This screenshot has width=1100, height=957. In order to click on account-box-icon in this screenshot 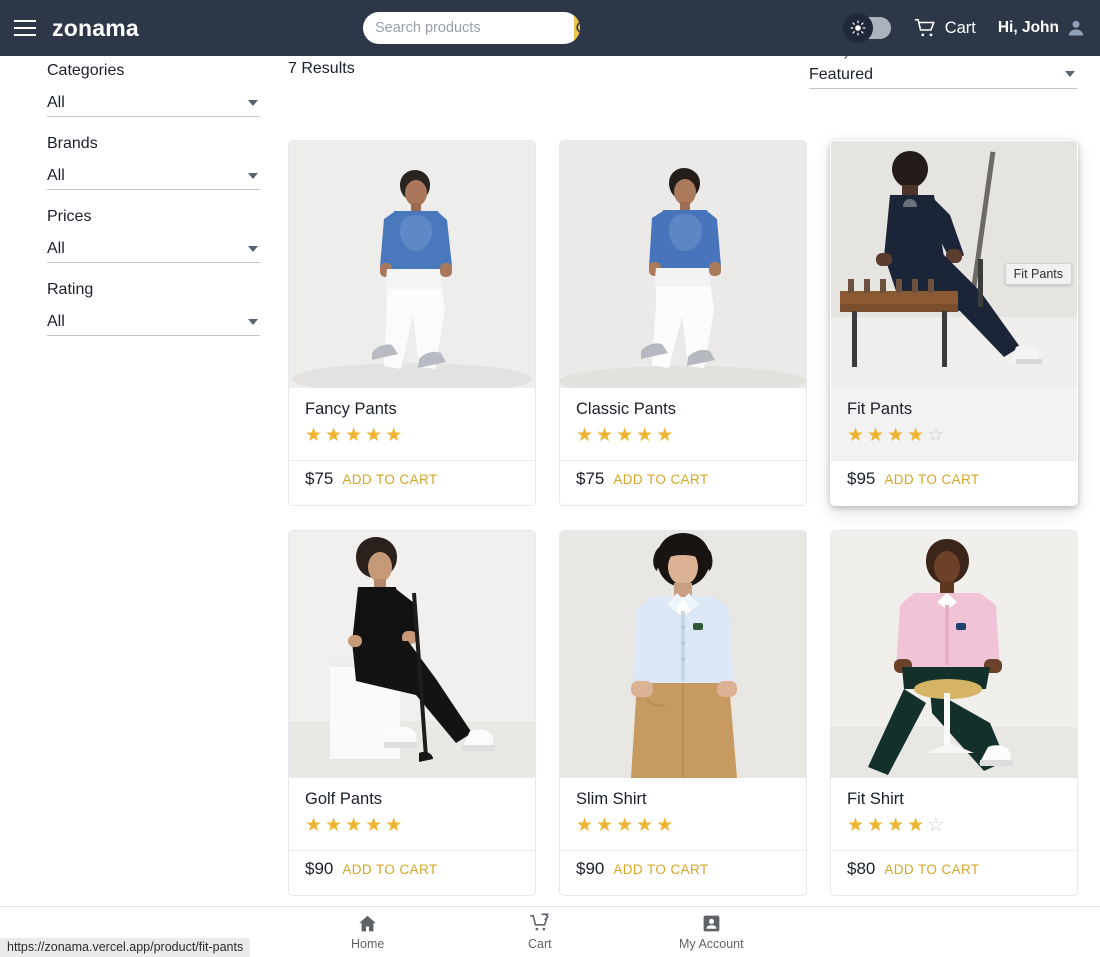, I will do `click(711, 923)`.